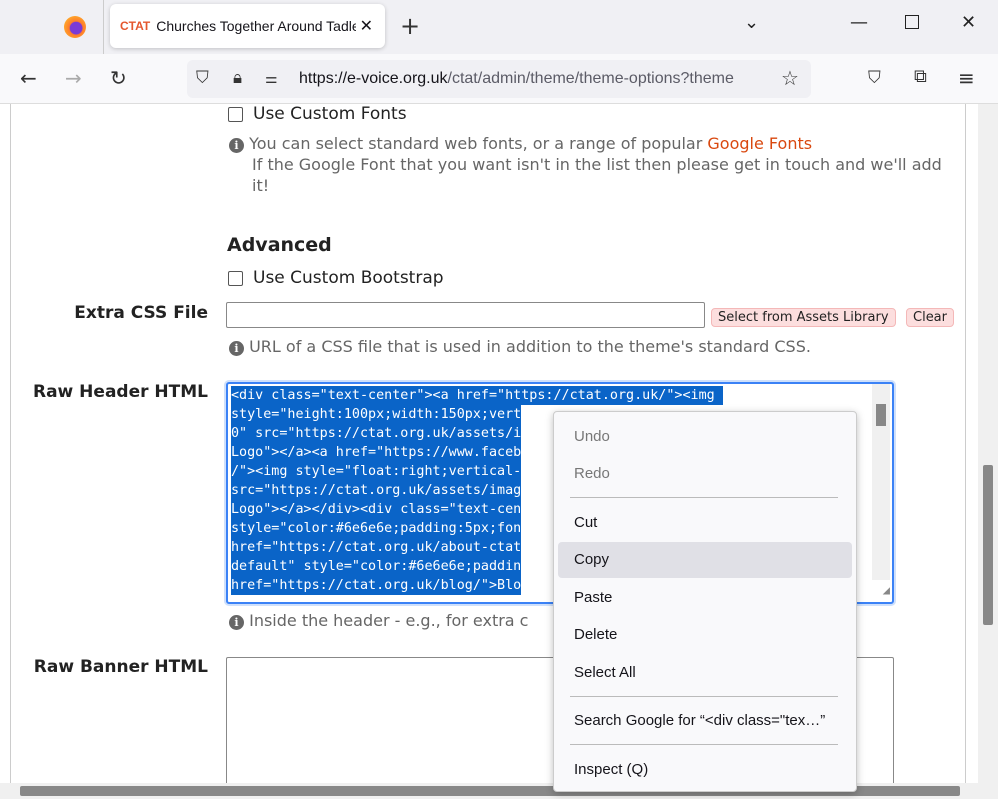  Describe the element at coordinates (705, 770) in the screenshot. I see `menu-item-inspect: Inspect (Q)` at that location.